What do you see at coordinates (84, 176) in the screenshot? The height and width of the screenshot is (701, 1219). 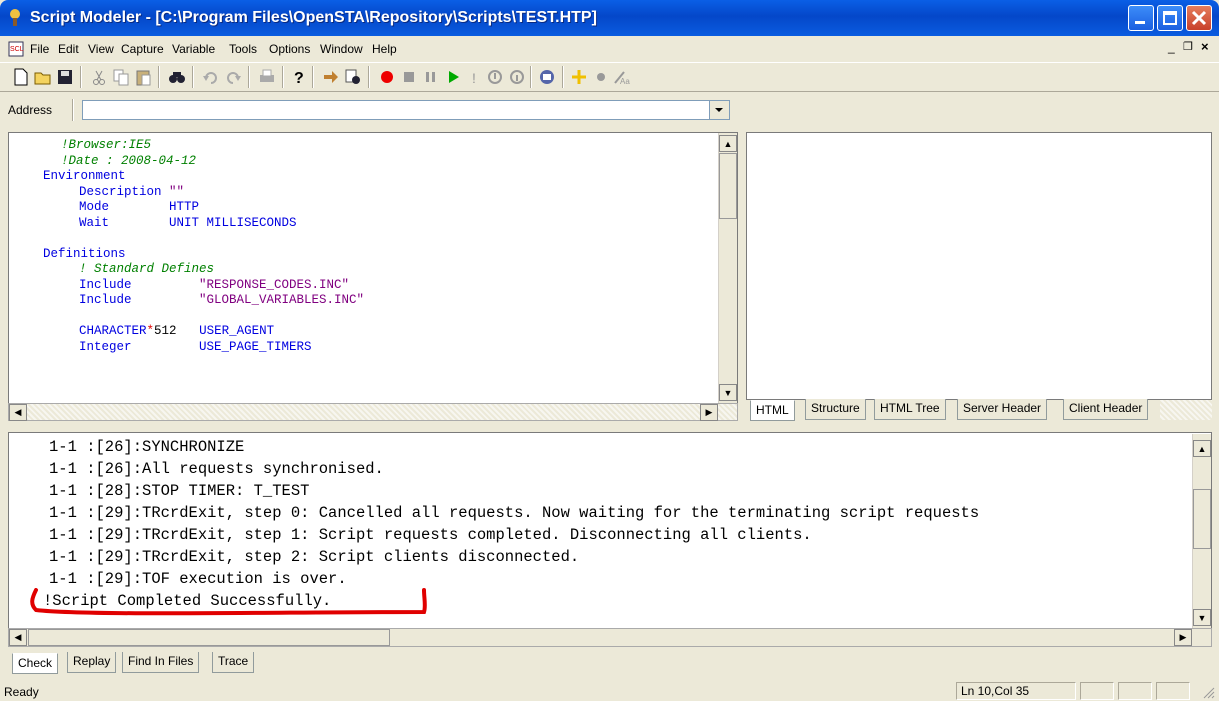 I see `editor-line: Environment` at bounding box center [84, 176].